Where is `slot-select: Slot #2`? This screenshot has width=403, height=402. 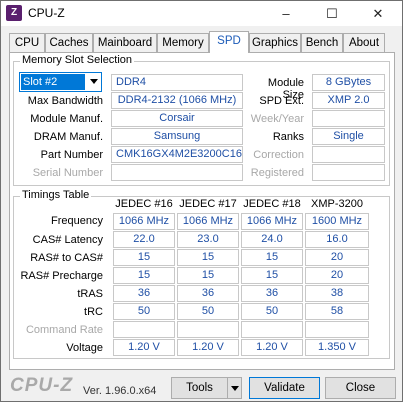 slot-select: Slot #2 is located at coordinates (60, 82).